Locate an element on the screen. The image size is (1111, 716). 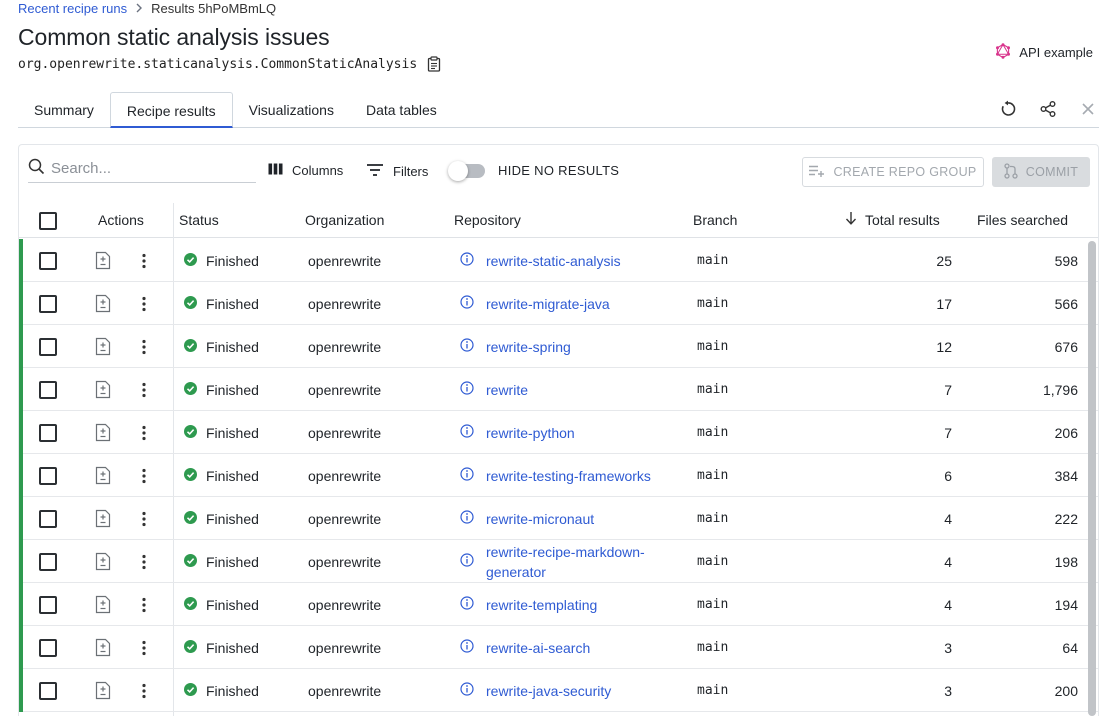
header-branch: Branch is located at coordinates (715, 220).